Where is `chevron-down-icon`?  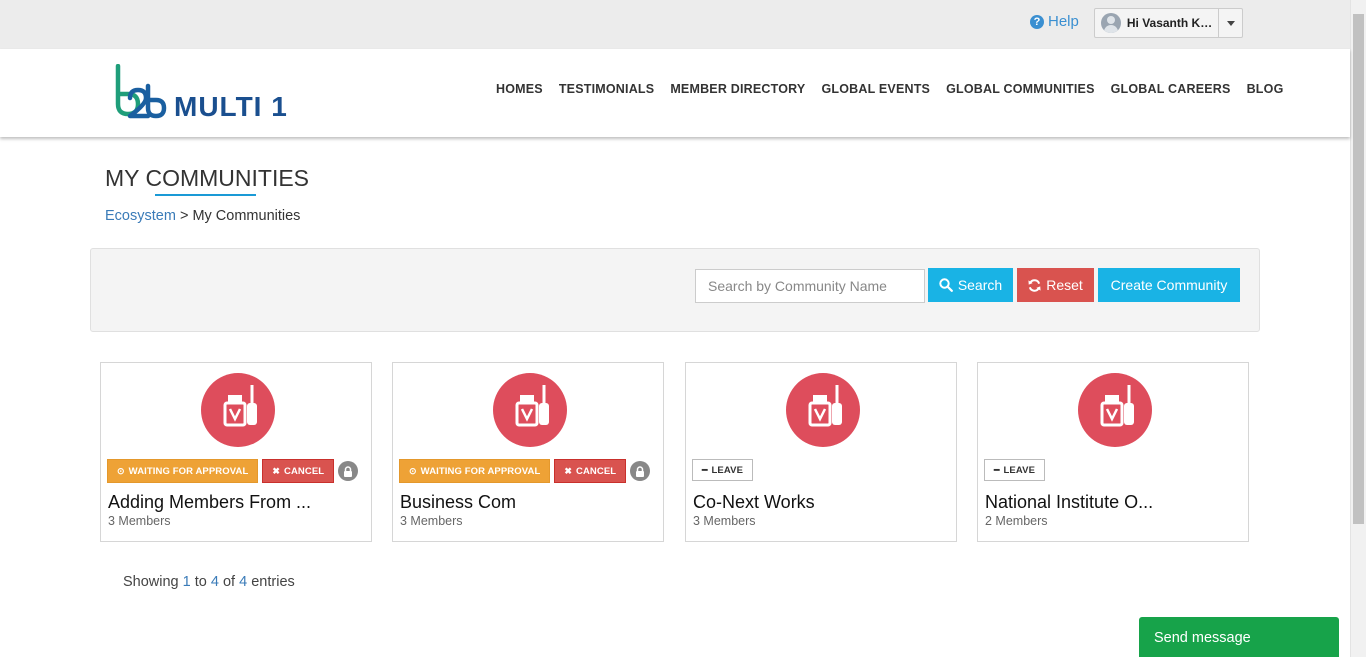 chevron-down-icon is located at coordinates (1230, 23).